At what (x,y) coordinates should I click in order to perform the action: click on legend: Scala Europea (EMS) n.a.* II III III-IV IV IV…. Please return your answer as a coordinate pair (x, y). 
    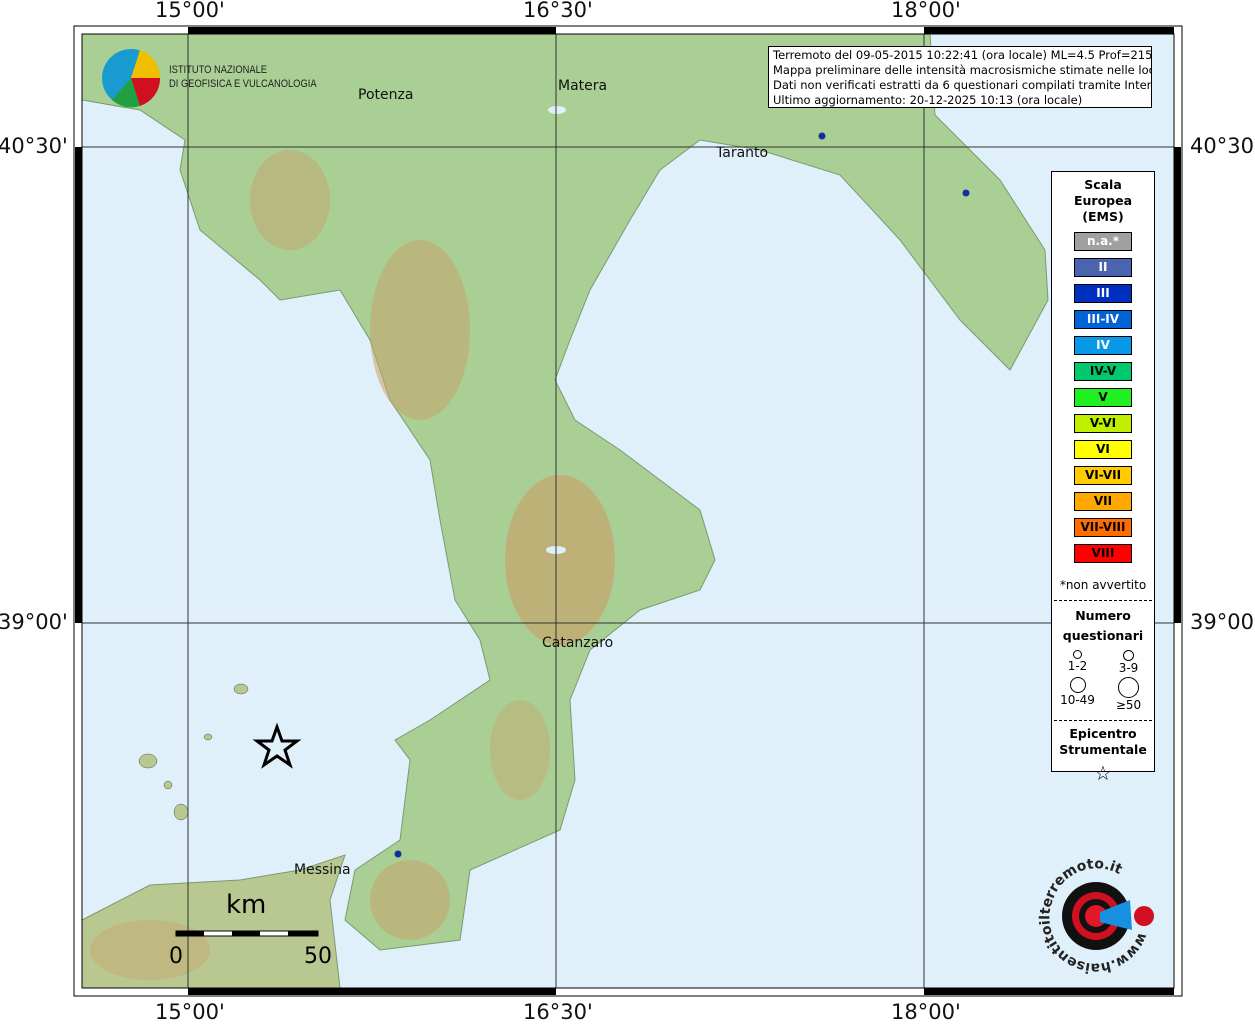
    Looking at the image, I should click on (1103, 478).